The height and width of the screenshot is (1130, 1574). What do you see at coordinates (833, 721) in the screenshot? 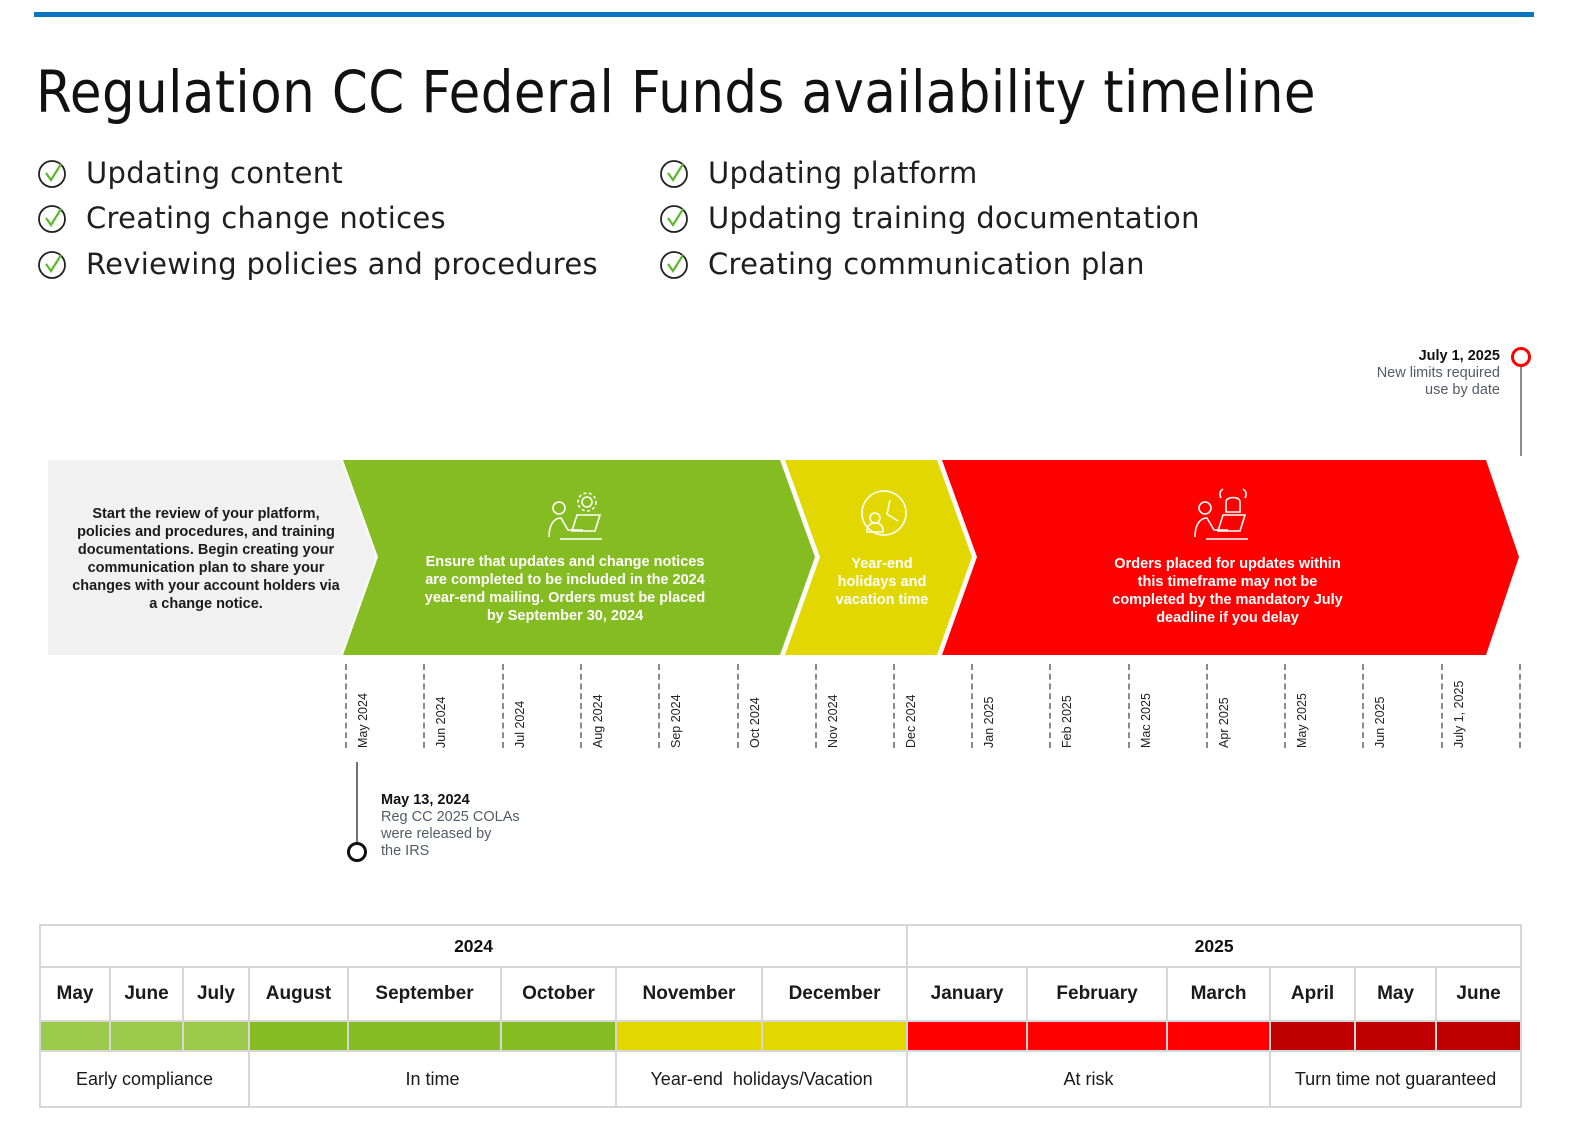
I see `timeline-tick-label: Nov 2024` at bounding box center [833, 721].